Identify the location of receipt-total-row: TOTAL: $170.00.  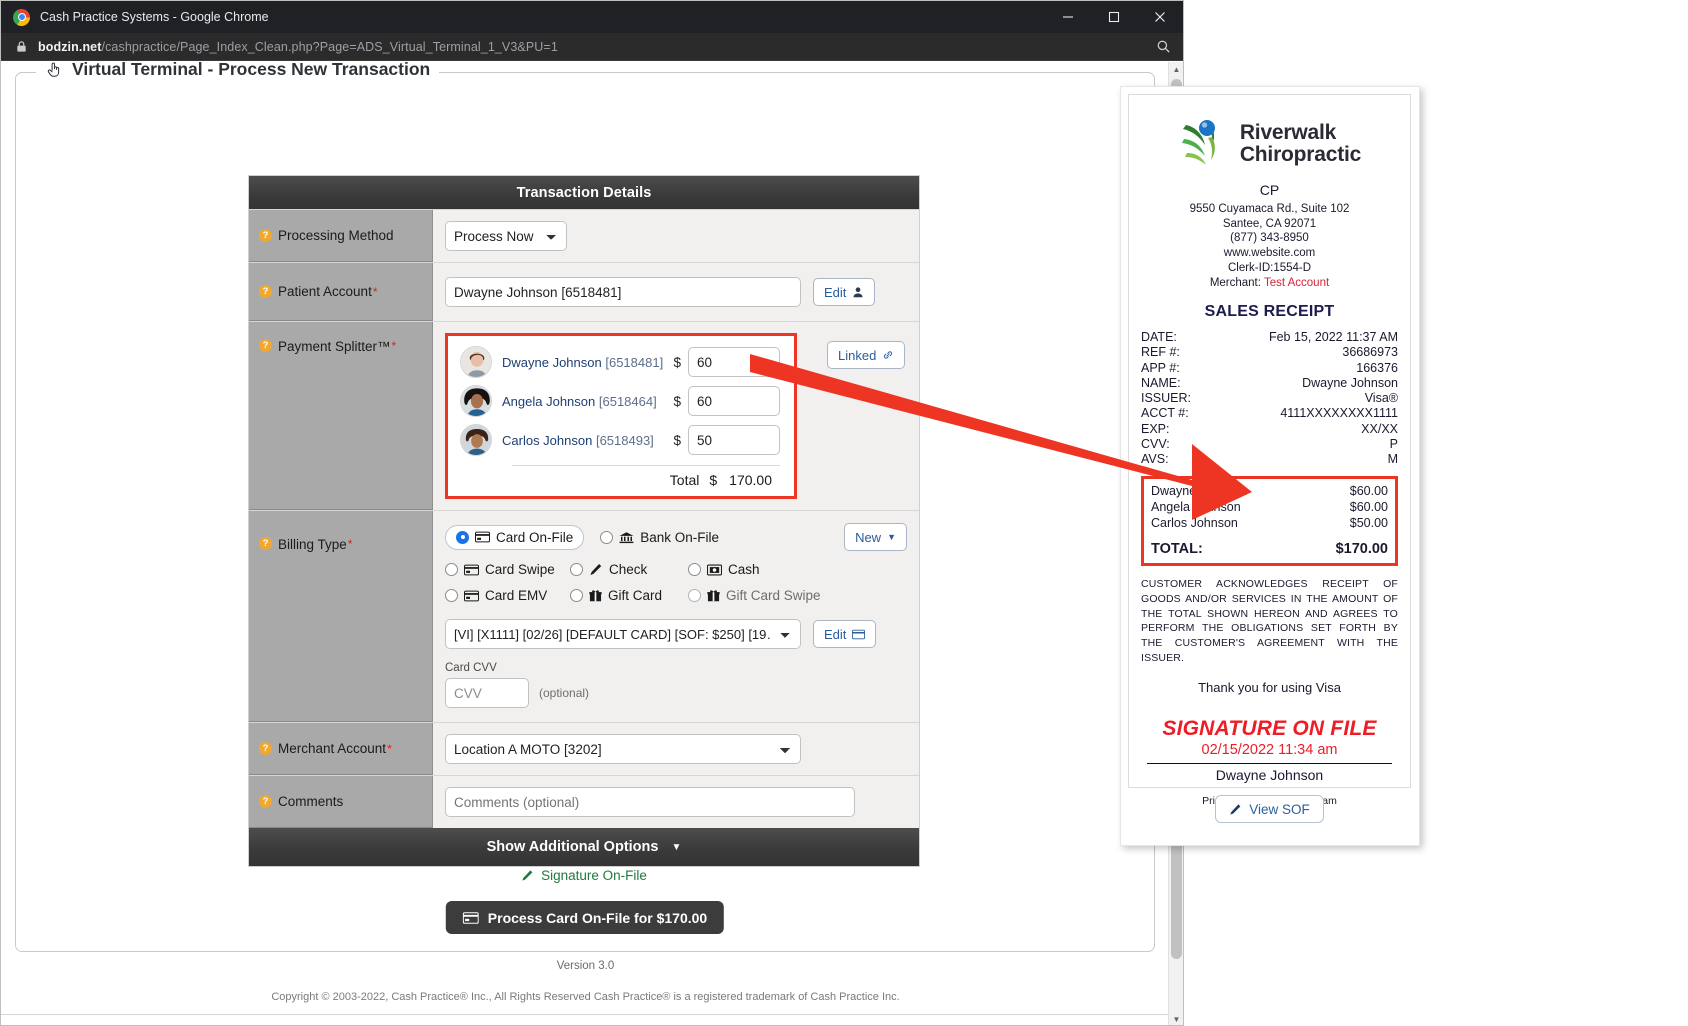
(1269, 549).